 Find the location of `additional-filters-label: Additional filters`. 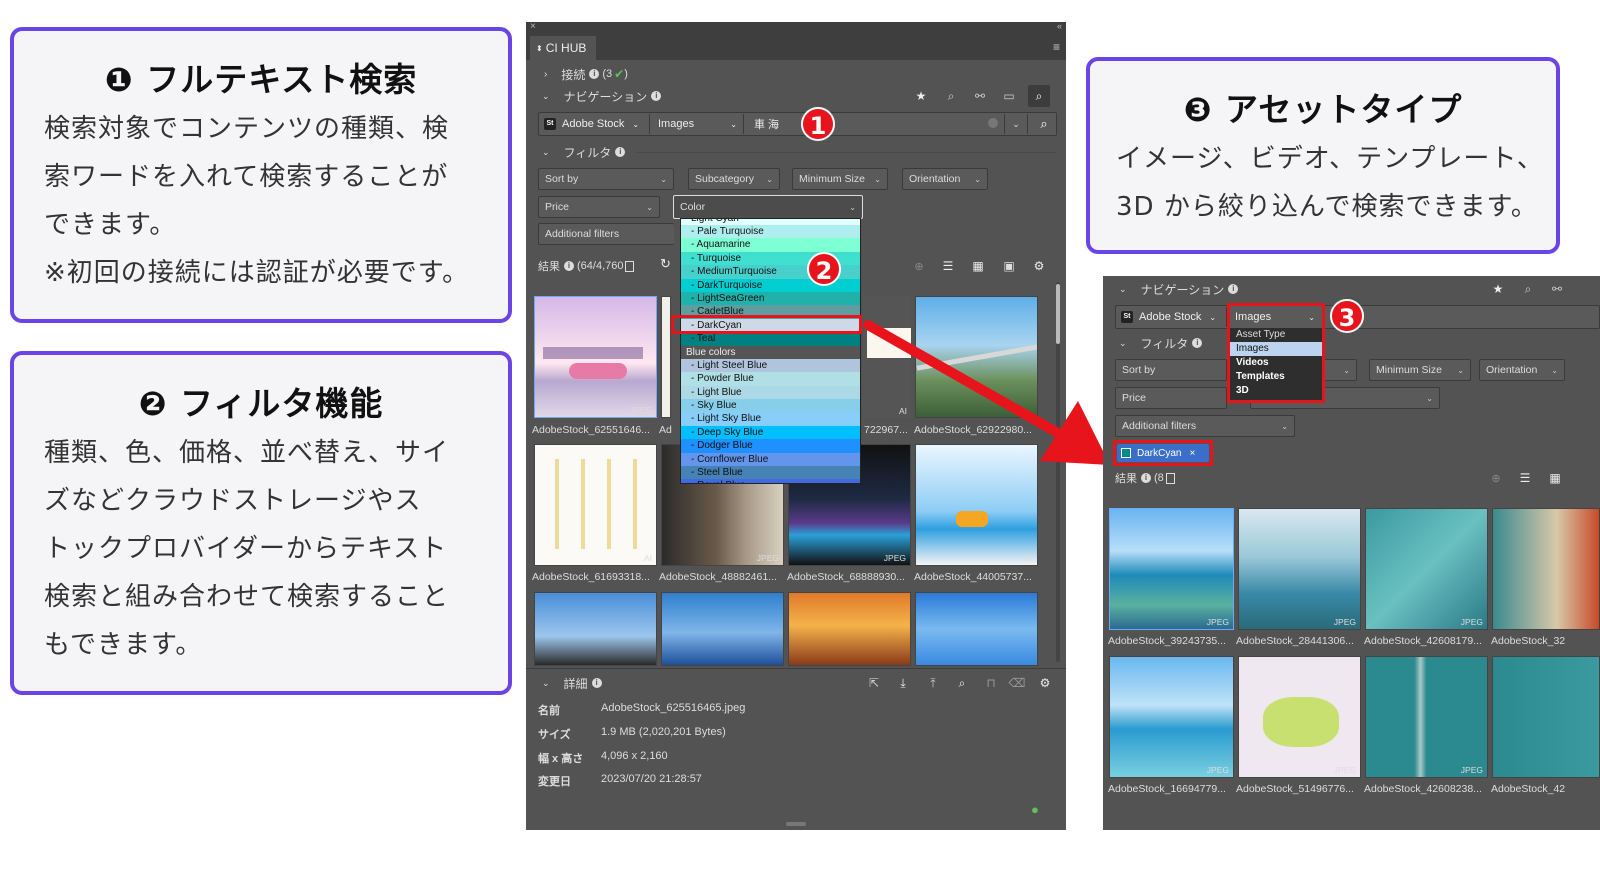

additional-filters-label: Additional filters is located at coordinates (1159, 426).